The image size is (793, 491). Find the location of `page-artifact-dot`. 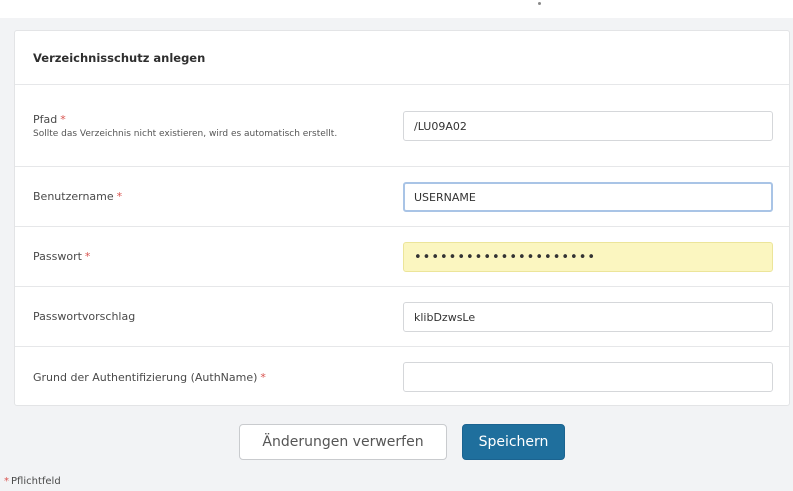

page-artifact-dot is located at coordinates (539, 3).